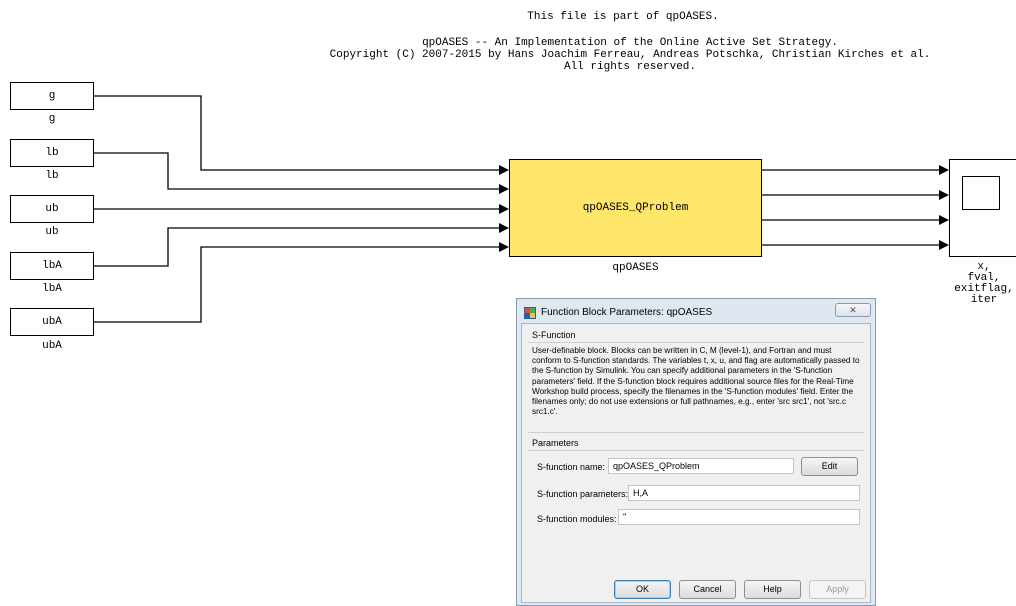  Describe the element at coordinates (627, 312) in the screenshot. I see `dialog-title: Function Block Parameters: qpOASES` at that location.